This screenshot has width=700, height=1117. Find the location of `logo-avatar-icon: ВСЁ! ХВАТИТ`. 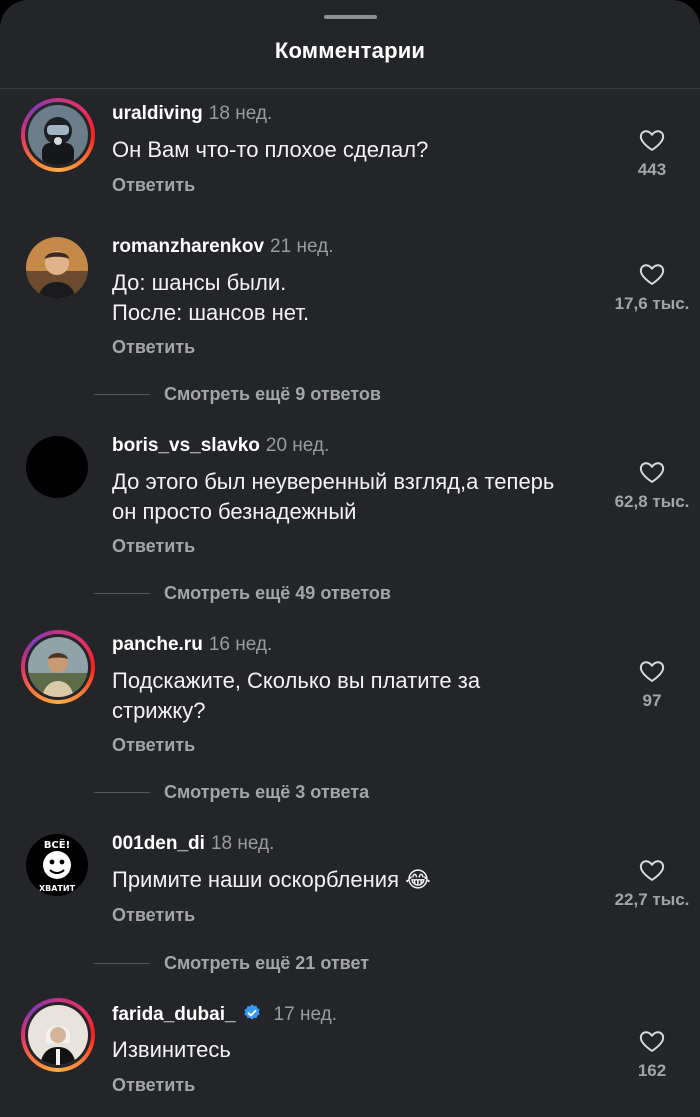

logo-avatar-icon: ВСЁ! ХВАТИТ is located at coordinates (57, 865).